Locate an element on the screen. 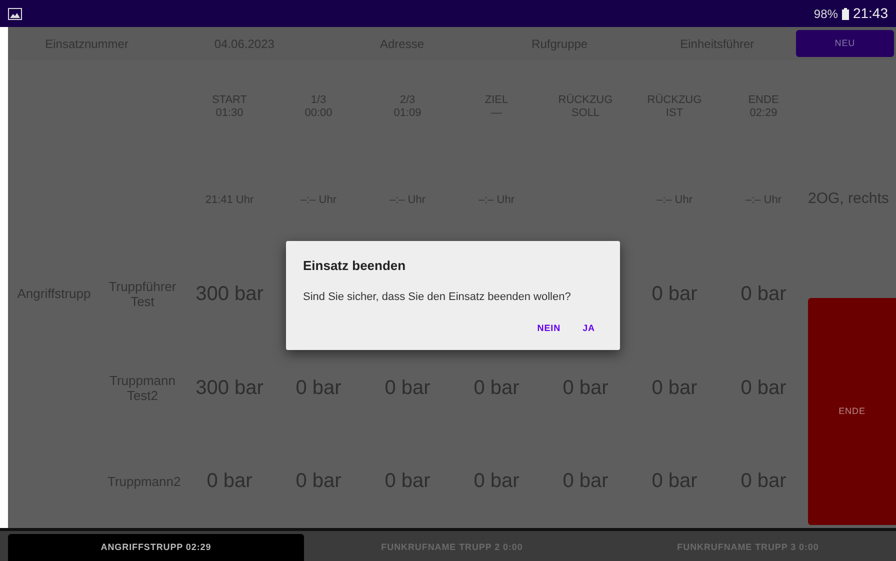 The height and width of the screenshot is (561, 896). tab: ANGRIFFSTRUPP 02:29 is located at coordinates (156, 547).